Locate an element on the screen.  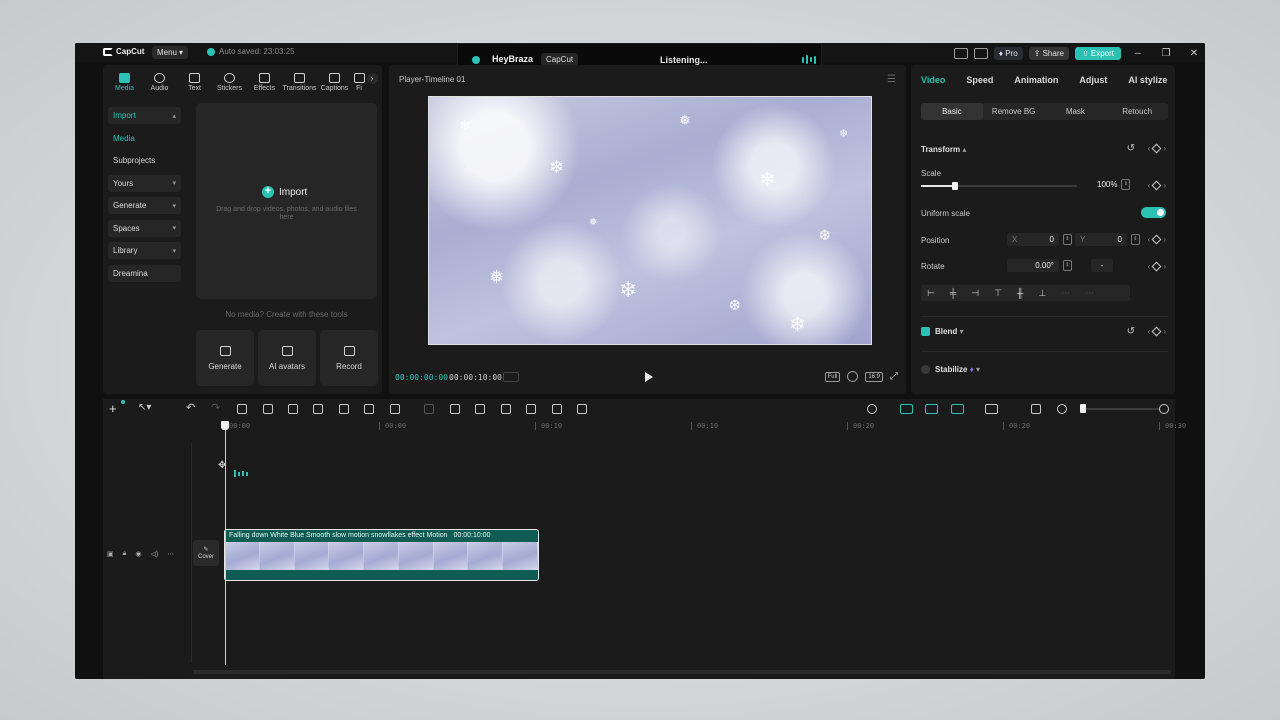
speaker-icon: ◁) is located at coordinates (154, 554).